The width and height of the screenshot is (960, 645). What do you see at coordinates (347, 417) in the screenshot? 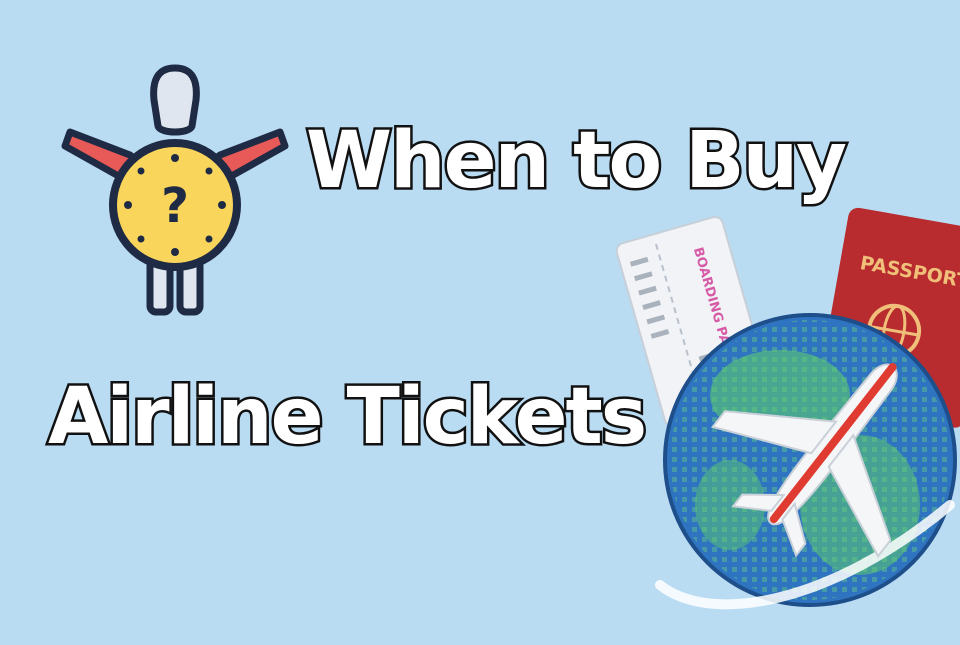
I see `headline-line-2: Airline Tickets` at bounding box center [347, 417].